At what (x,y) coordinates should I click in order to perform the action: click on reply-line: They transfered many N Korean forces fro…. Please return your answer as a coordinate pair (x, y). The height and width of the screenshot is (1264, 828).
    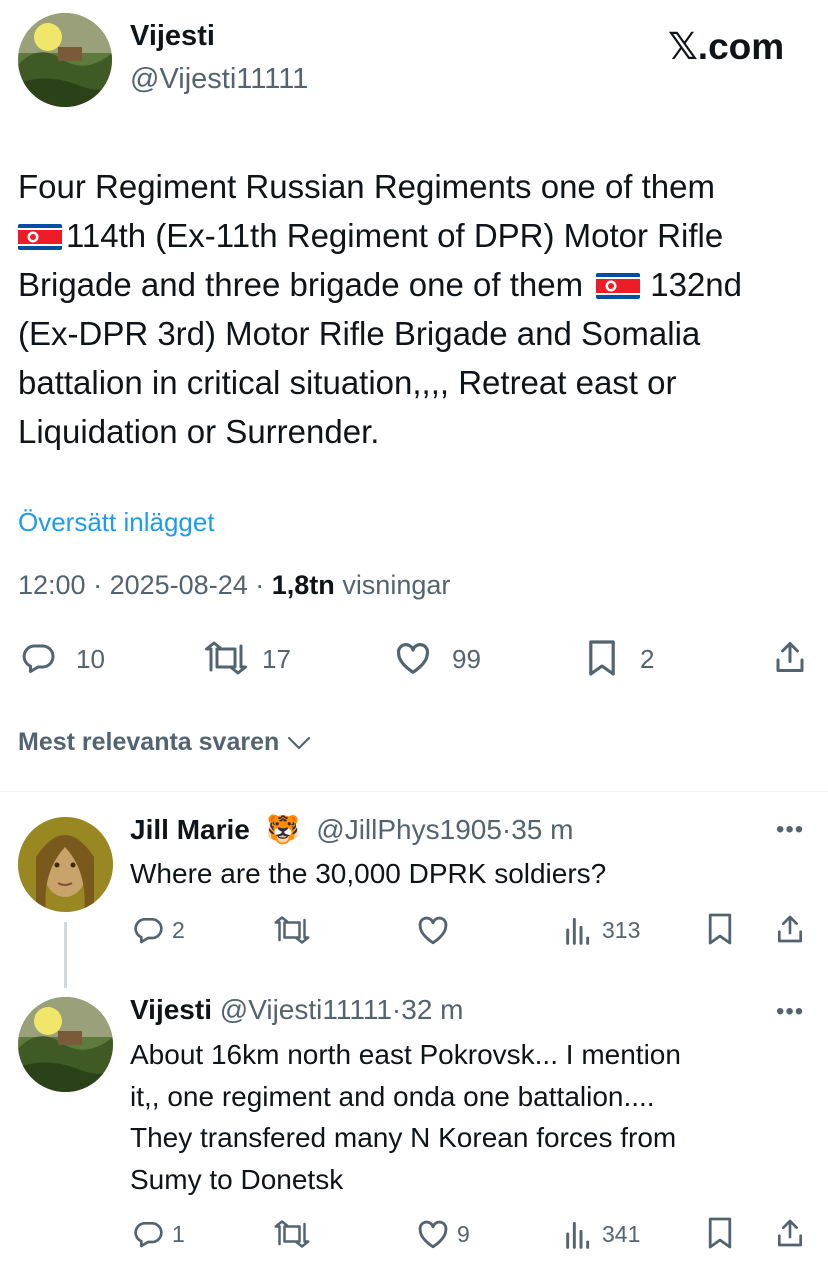
    Looking at the image, I should click on (403, 1137).